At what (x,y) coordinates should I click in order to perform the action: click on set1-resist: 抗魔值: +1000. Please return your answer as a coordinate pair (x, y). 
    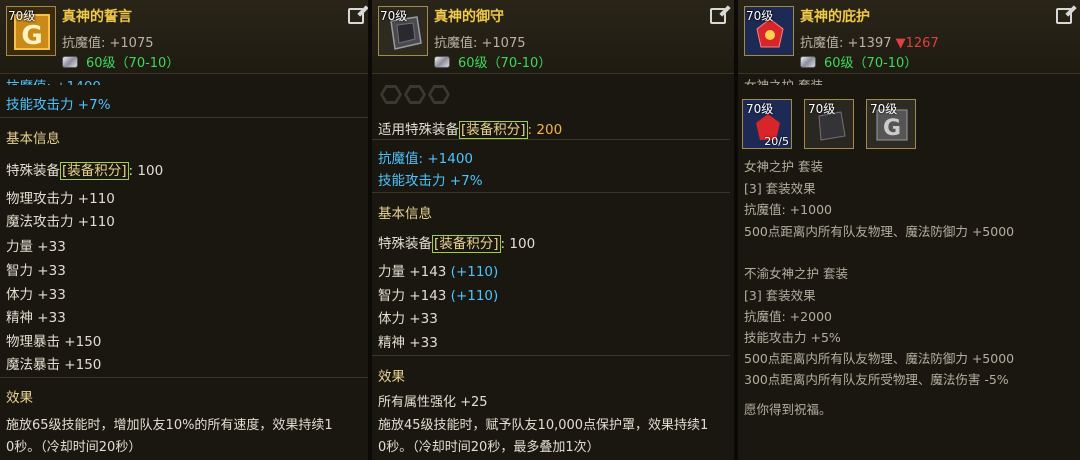
    Looking at the image, I should click on (788, 209).